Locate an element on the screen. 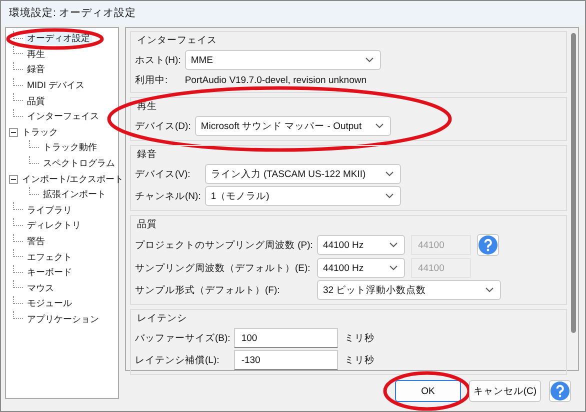 This screenshot has height=412, width=586. sidebar-item: モジュール is located at coordinates (49, 303).